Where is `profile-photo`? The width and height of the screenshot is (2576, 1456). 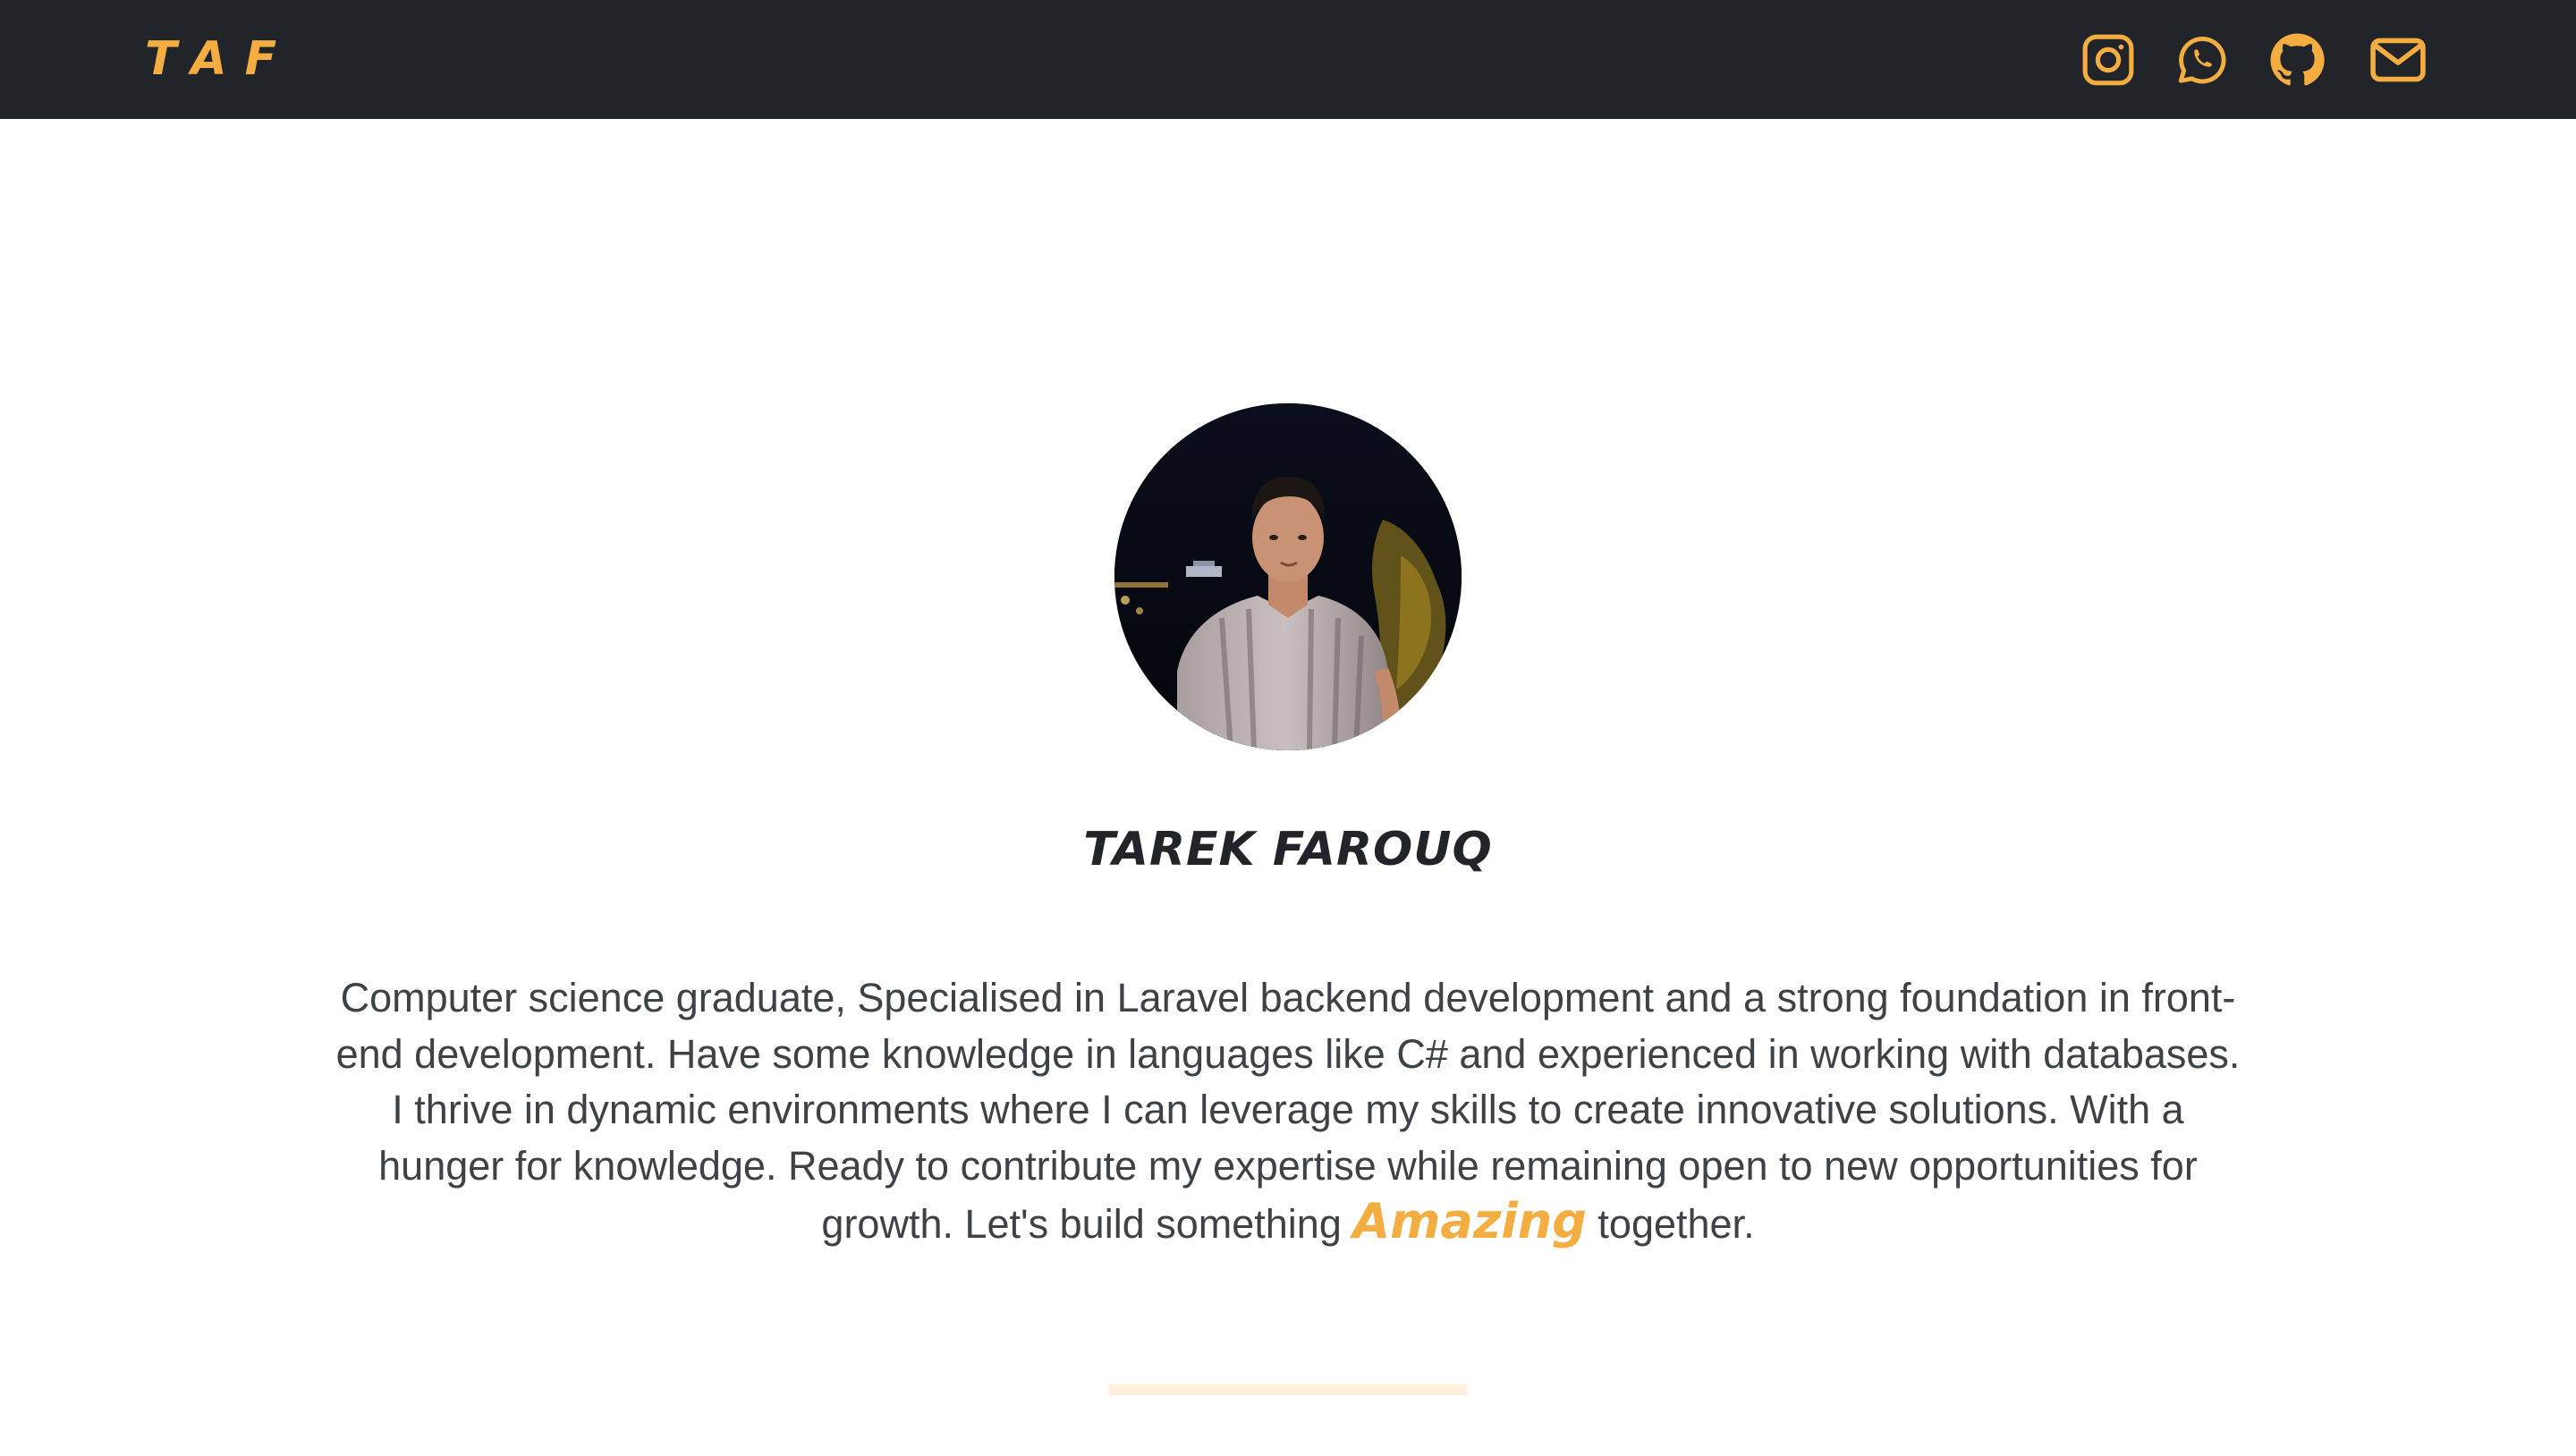
profile-photo is located at coordinates (1288, 576).